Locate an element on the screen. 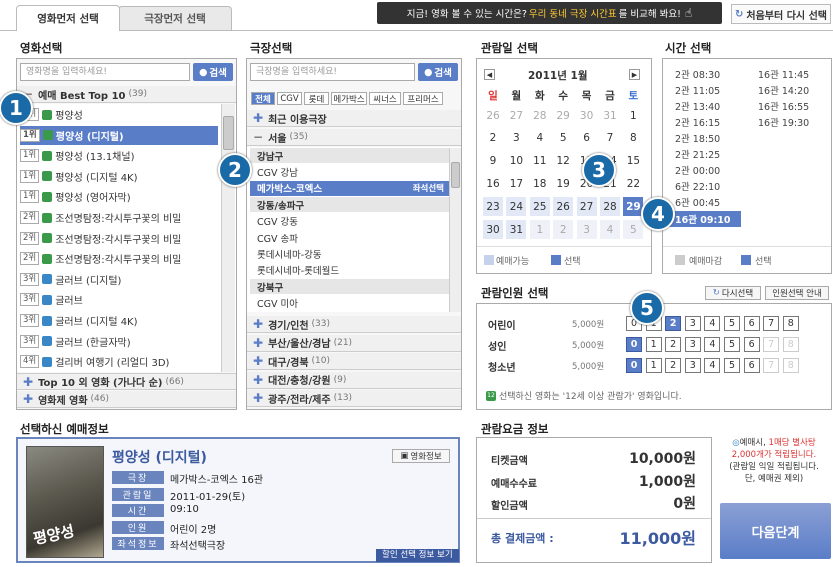 This screenshot has height=567, width=833. calendar-day: 19 is located at coordinates (563, 183).